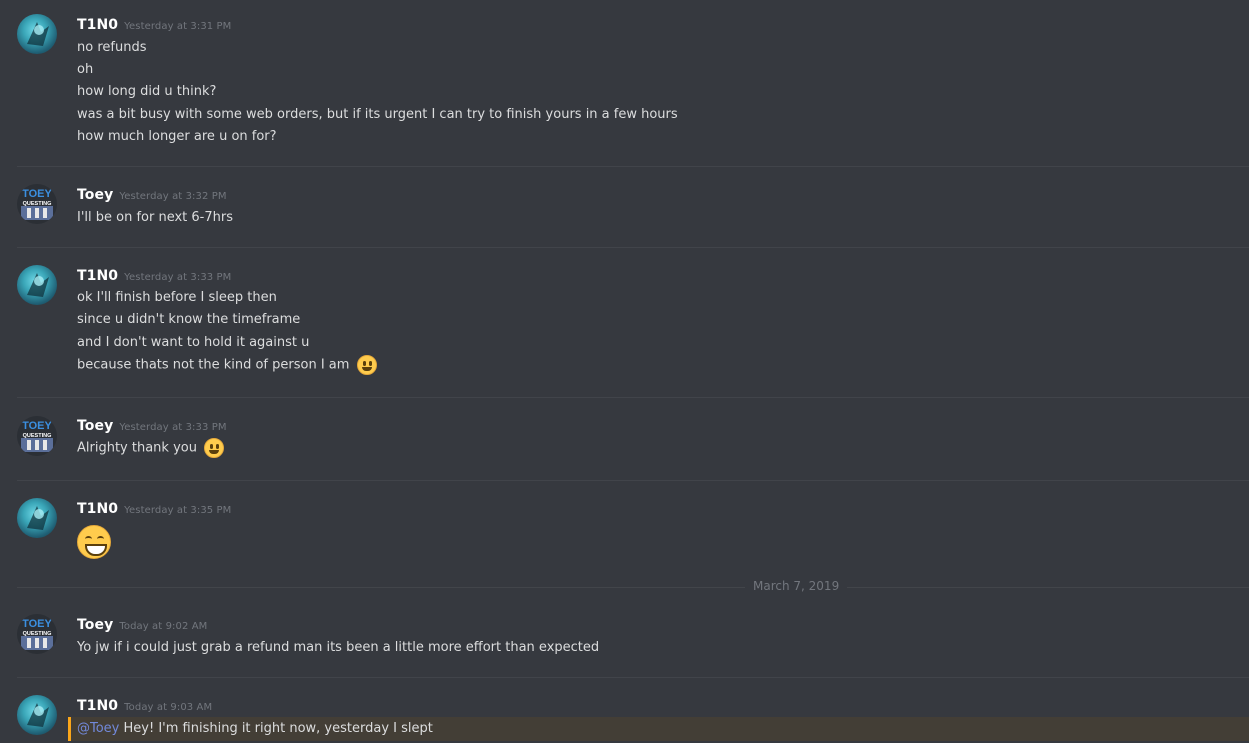 Image resolution: width=1249 pixels, height=743 pixels. What do you see at coordinates (796, 586) in the screenshot?
I see `date-divider-label: March 7, 2019` at bounding box center [796, 586].